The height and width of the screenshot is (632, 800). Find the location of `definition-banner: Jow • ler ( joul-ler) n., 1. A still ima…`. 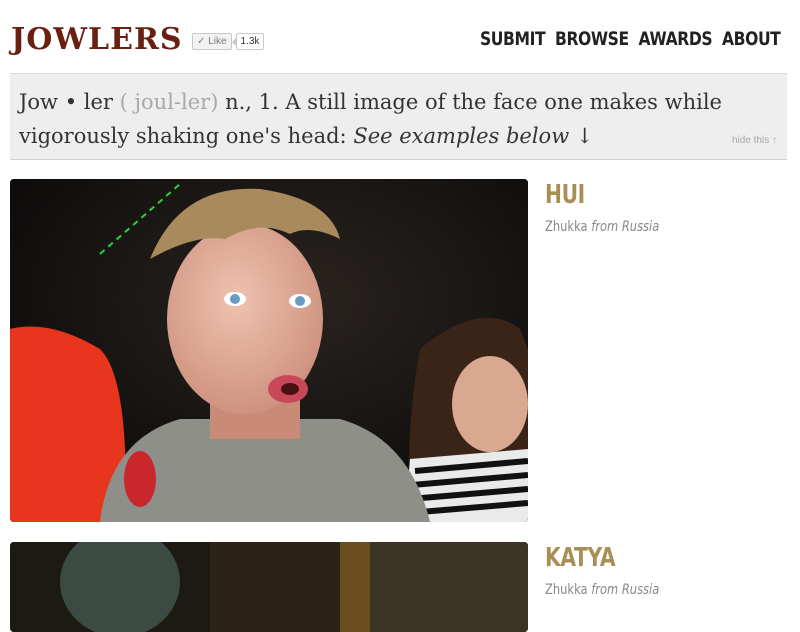

definition-banner: Jow • ler ( joul-ler) n., 1. A still ima… is located at coordinates (398, 116).